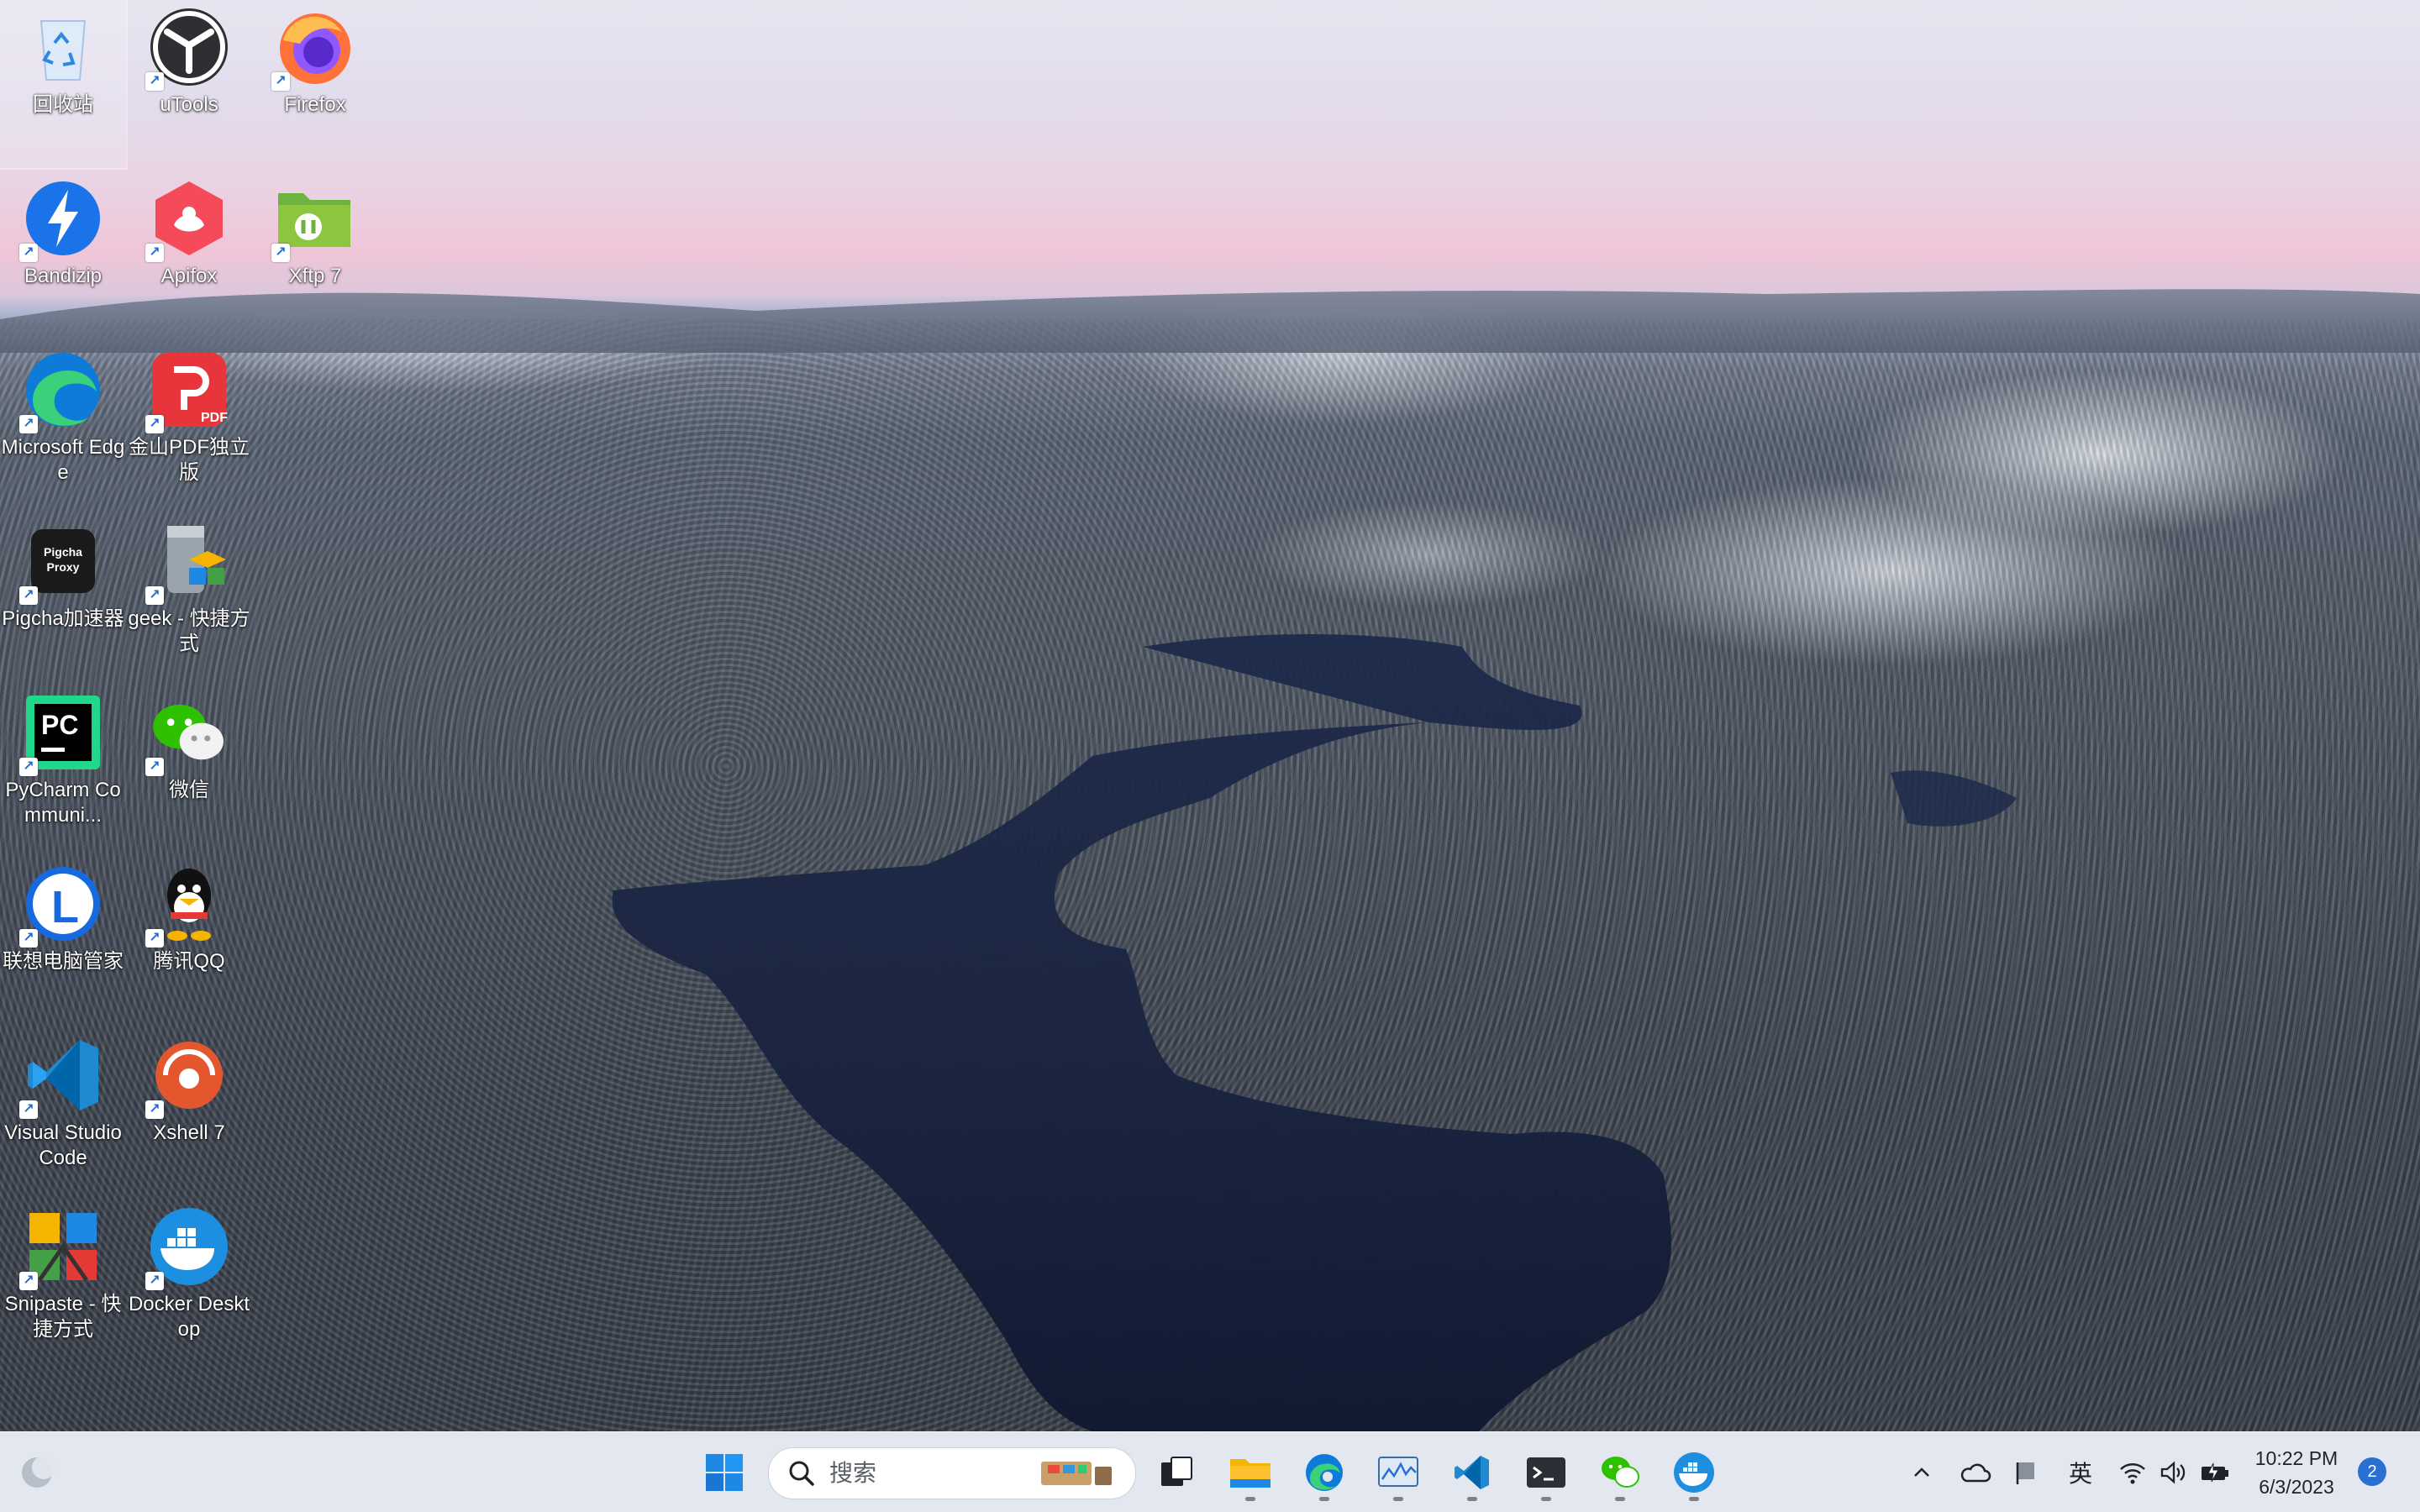 This screenshot has width=2420, height=1512. I want to click on battery-button, so click(2215, 1472).